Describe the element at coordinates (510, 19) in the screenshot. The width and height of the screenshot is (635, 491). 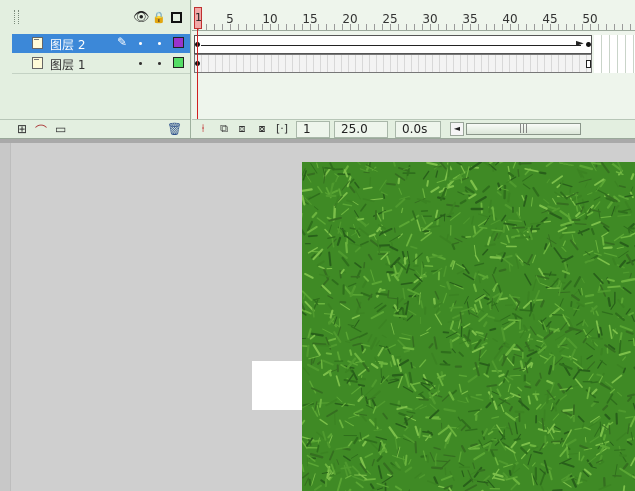
I see `ruler-label: 40` at that location.